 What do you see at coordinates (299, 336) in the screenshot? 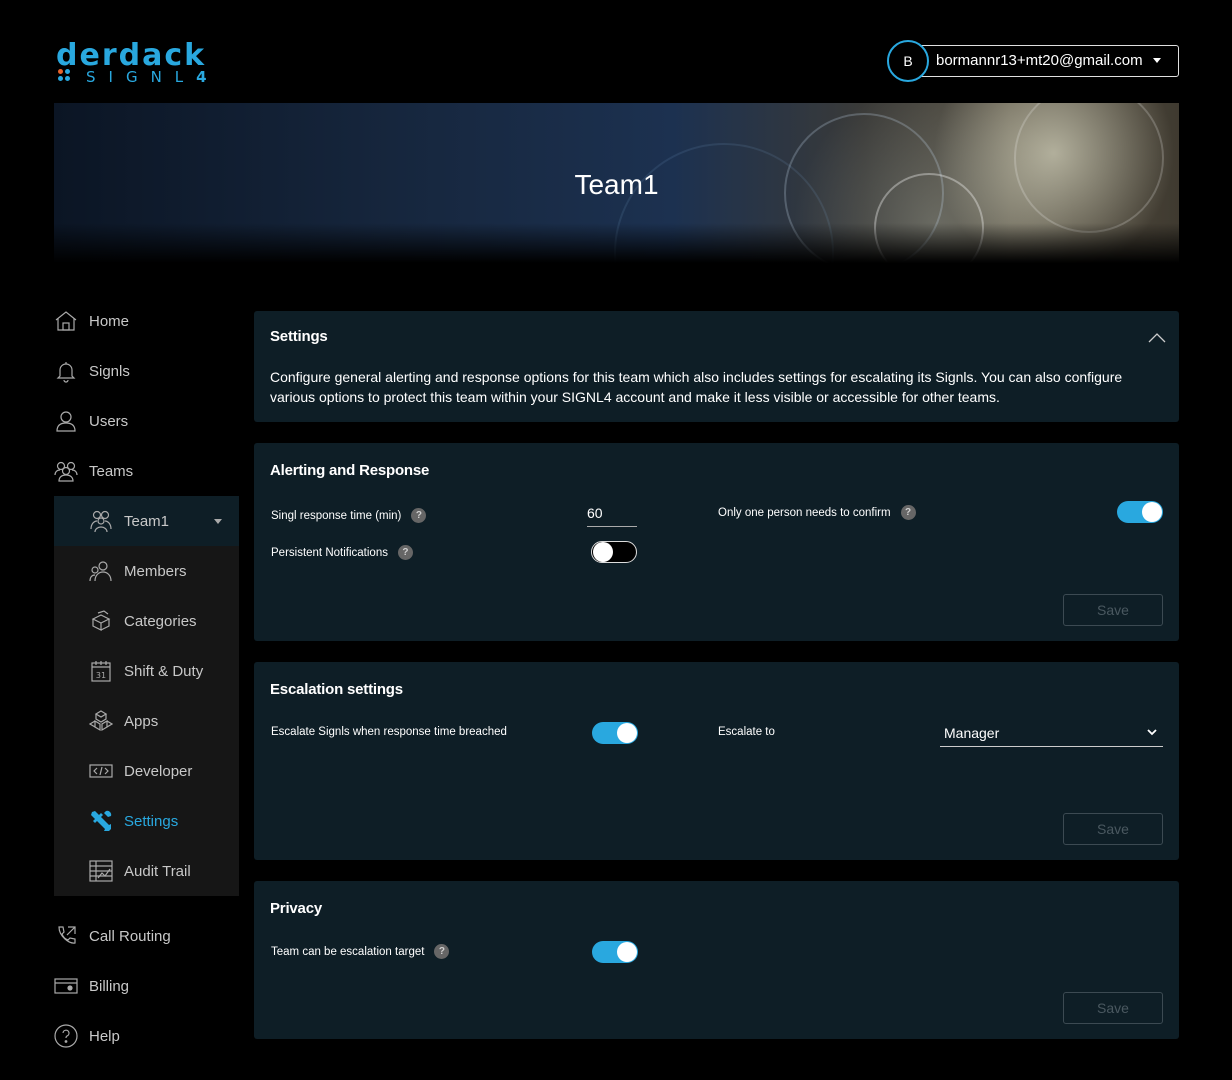
I see `card-title: Settings` at bounding box center [299, 336].